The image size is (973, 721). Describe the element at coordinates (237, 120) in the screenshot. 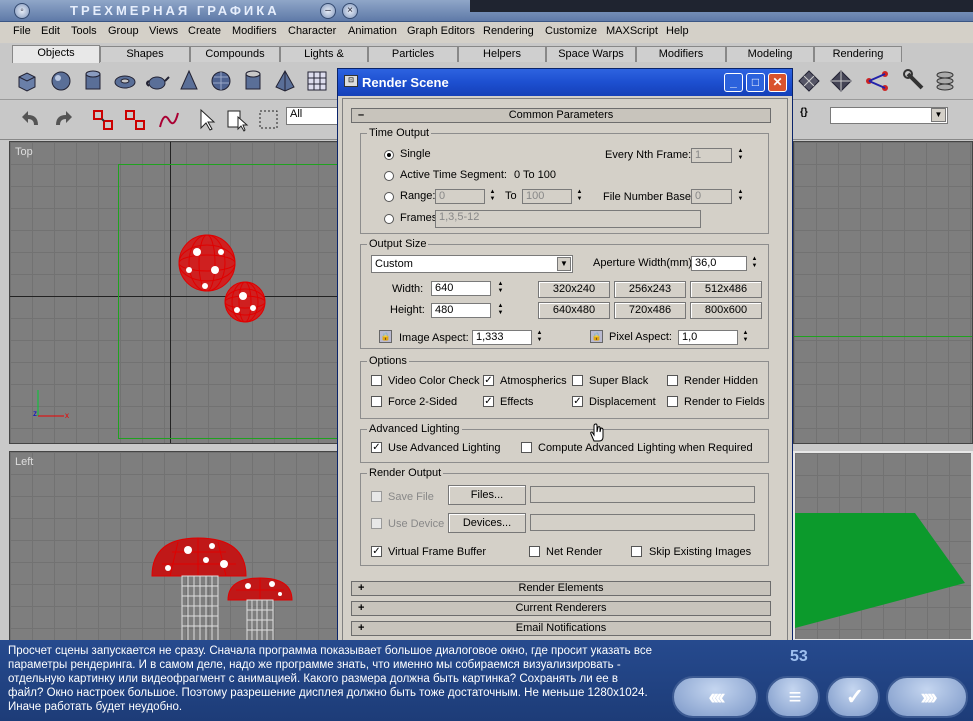

I see `select-by-name-icon` at that location.